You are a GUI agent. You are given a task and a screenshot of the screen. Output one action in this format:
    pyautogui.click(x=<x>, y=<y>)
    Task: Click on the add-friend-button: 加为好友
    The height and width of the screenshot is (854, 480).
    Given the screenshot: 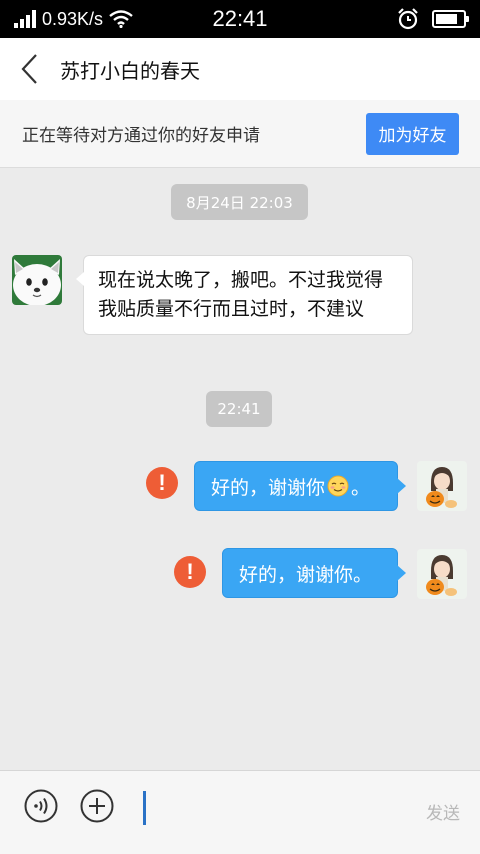 What is the action you would take?
    pyautogui.click(x=412, y=133)
    